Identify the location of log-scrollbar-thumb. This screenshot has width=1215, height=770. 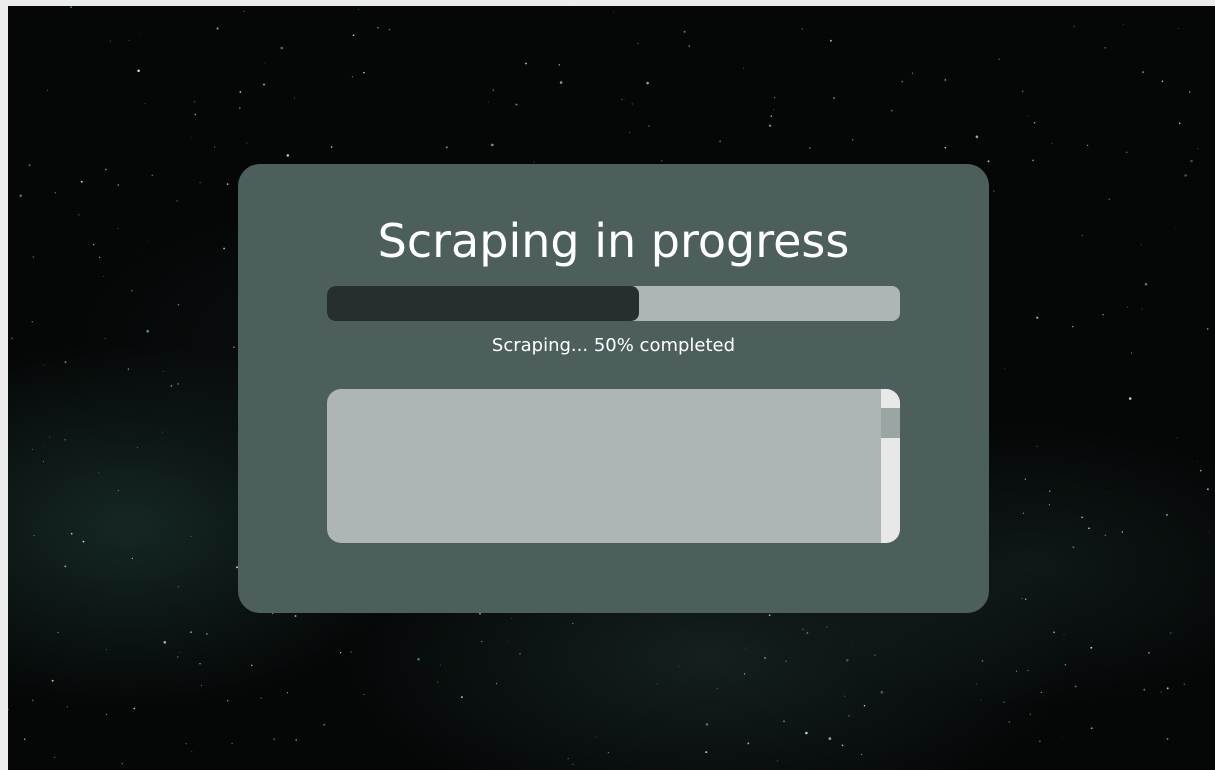
(890, 423).